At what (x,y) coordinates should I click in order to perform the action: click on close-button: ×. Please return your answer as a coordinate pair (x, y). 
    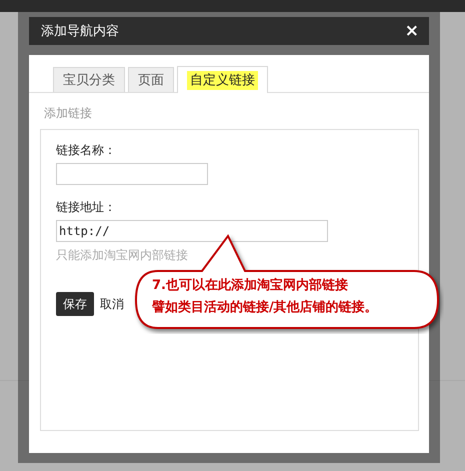
    Looking at the image, I should click on (411, 31).